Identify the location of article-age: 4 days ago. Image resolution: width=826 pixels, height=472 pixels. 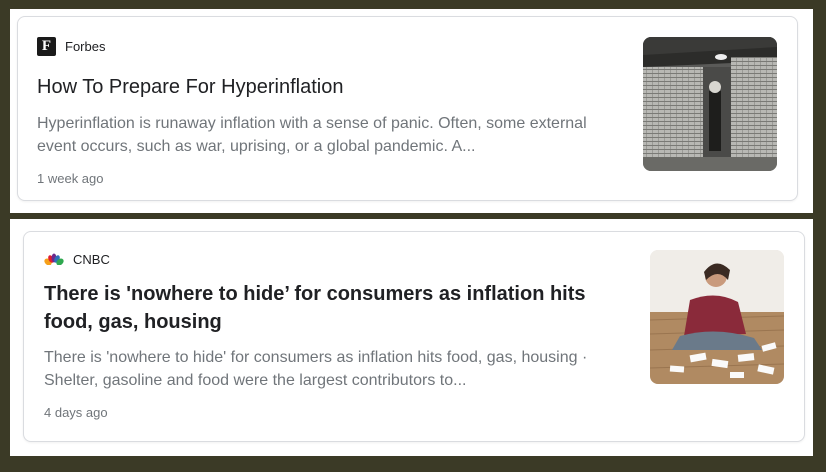
(76, 412).